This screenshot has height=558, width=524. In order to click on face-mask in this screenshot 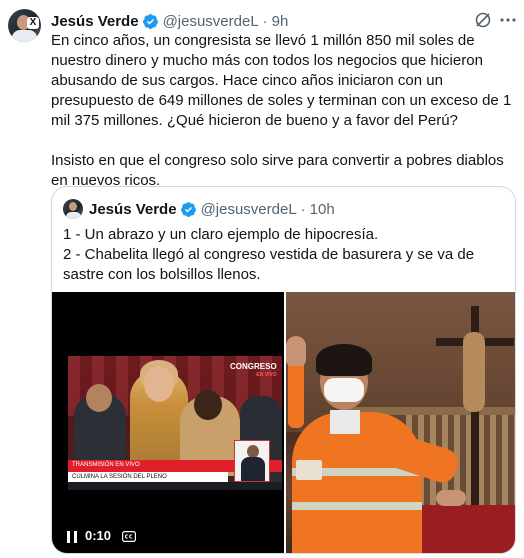, I will do `click(344, 390)`.